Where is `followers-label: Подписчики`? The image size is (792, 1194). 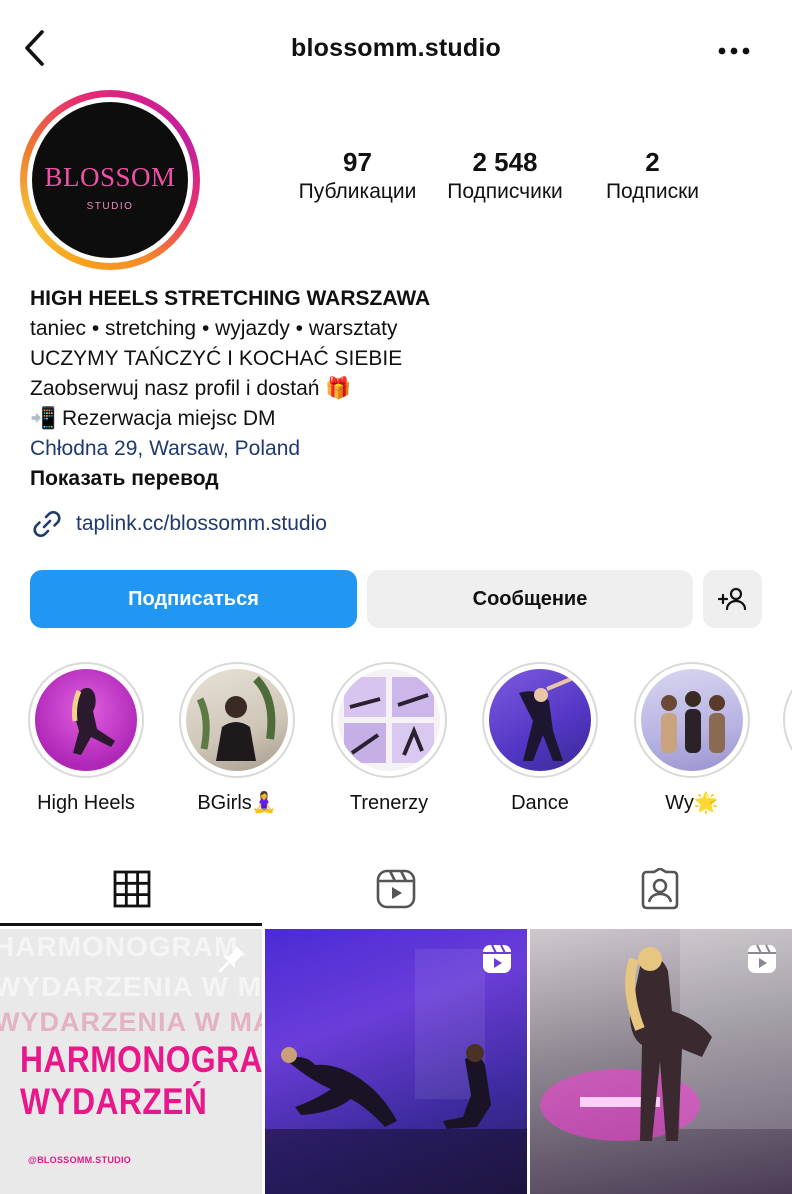
followers-label: Подписчики is located at coordinates (505, 191).